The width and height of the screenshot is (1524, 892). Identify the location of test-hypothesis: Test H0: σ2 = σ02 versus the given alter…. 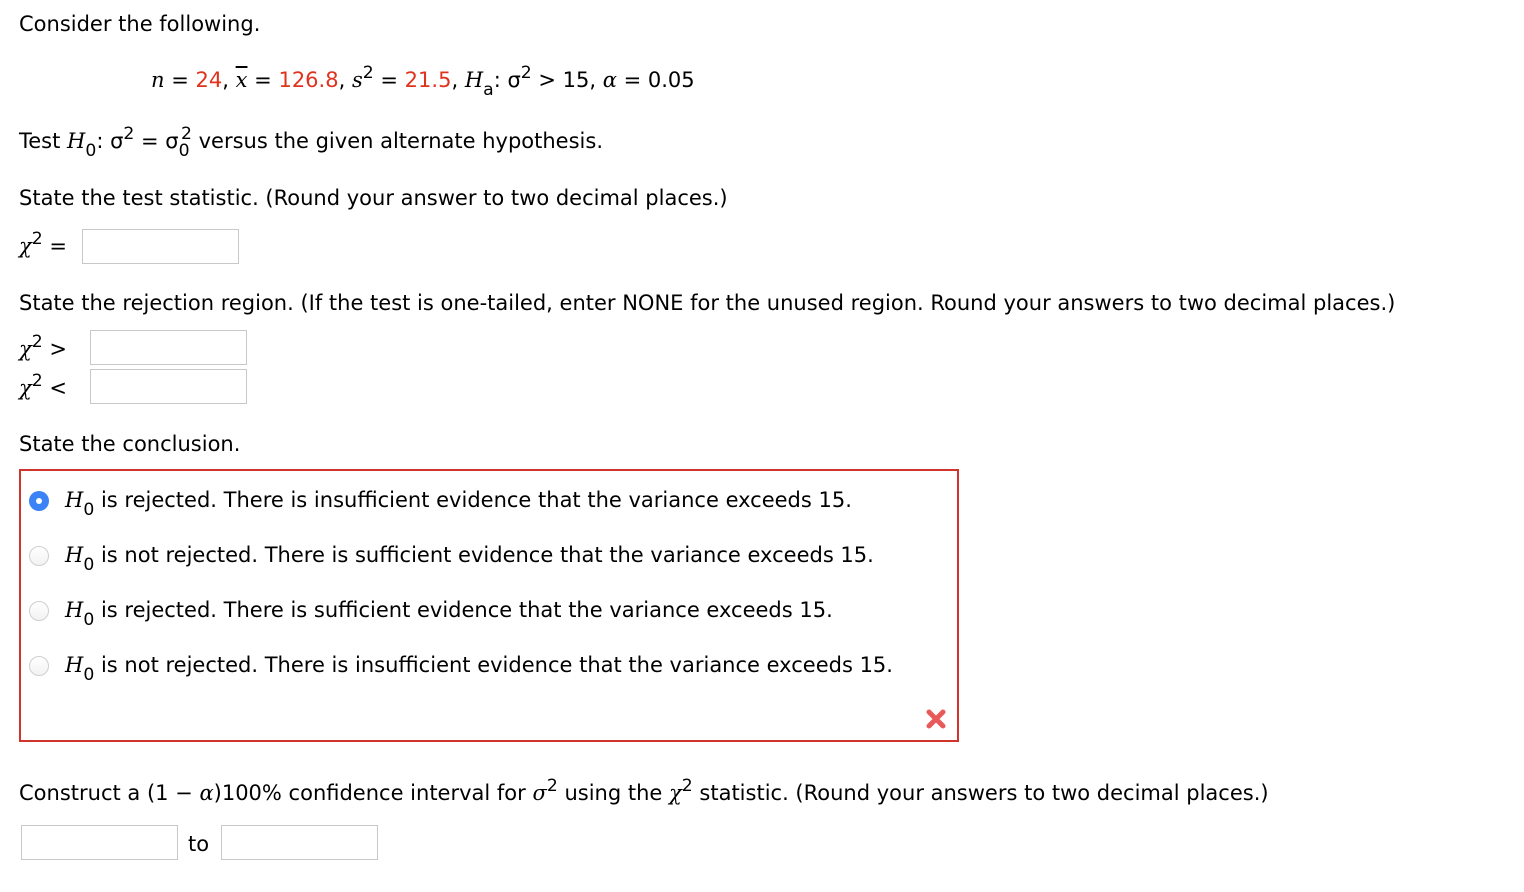
(311, 142).